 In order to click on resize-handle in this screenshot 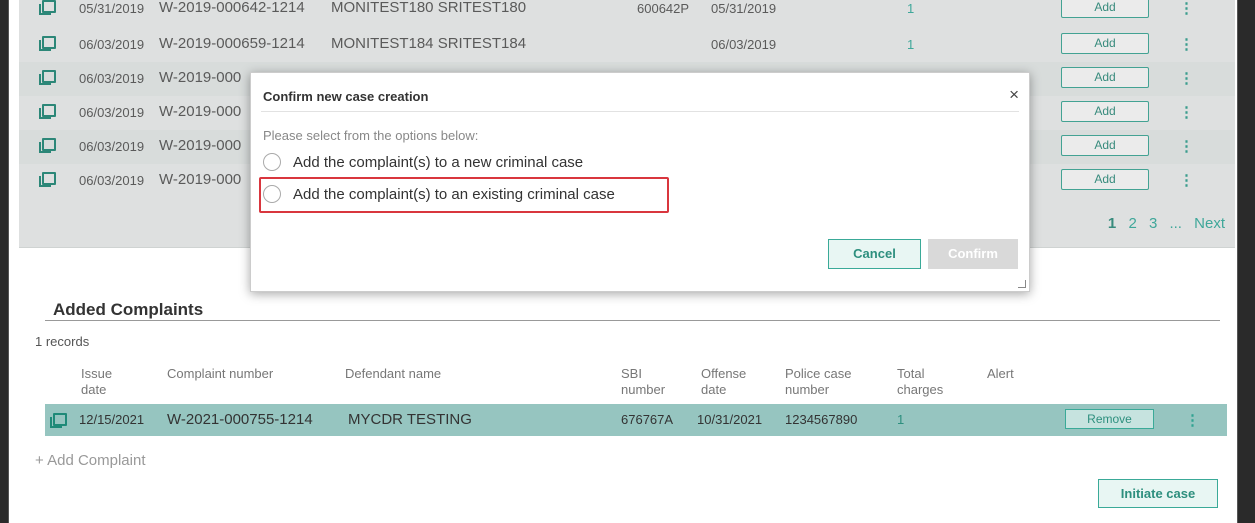, I will do `click(1022, 284)`.